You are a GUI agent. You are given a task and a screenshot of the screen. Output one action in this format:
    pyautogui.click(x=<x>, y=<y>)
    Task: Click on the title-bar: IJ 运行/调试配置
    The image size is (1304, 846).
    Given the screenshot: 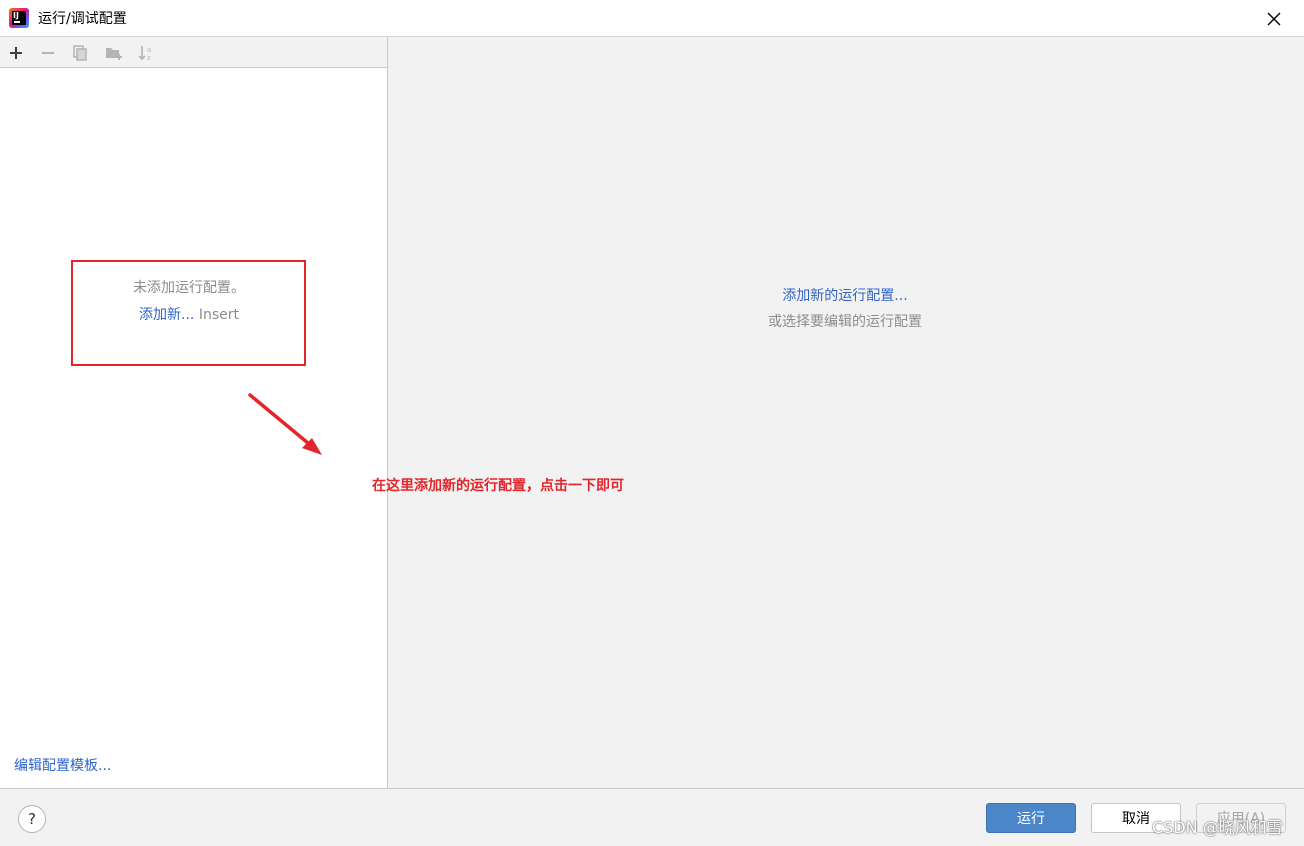 What is the action you would take?
    pyautogui.click(x=652, y=18)
    